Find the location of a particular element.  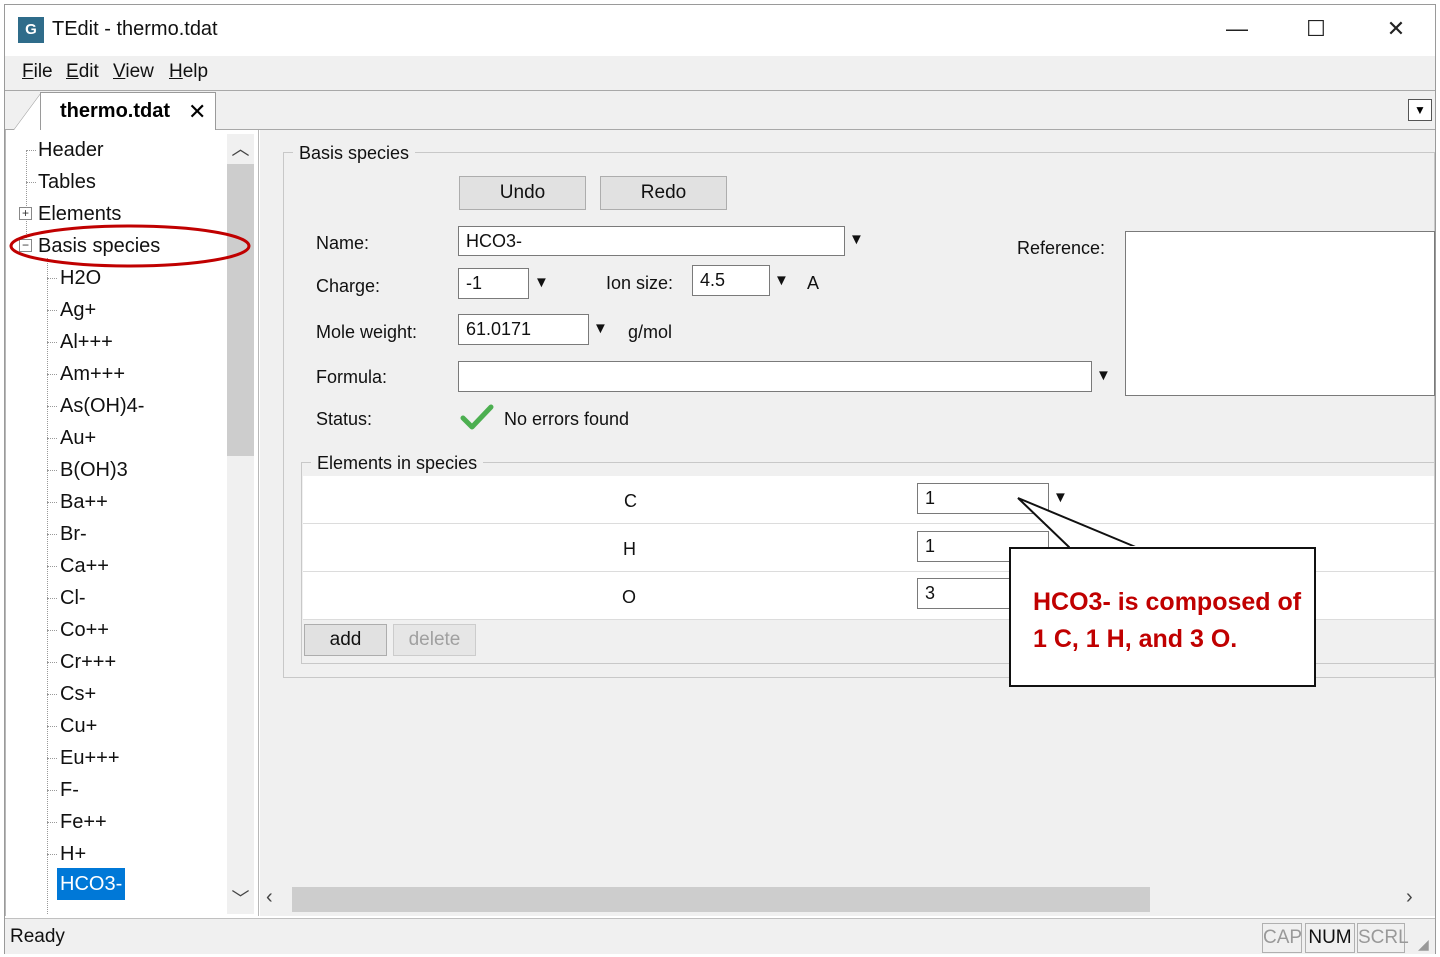

tree-item-species: Cs+ is located at coordinates (78, 694).